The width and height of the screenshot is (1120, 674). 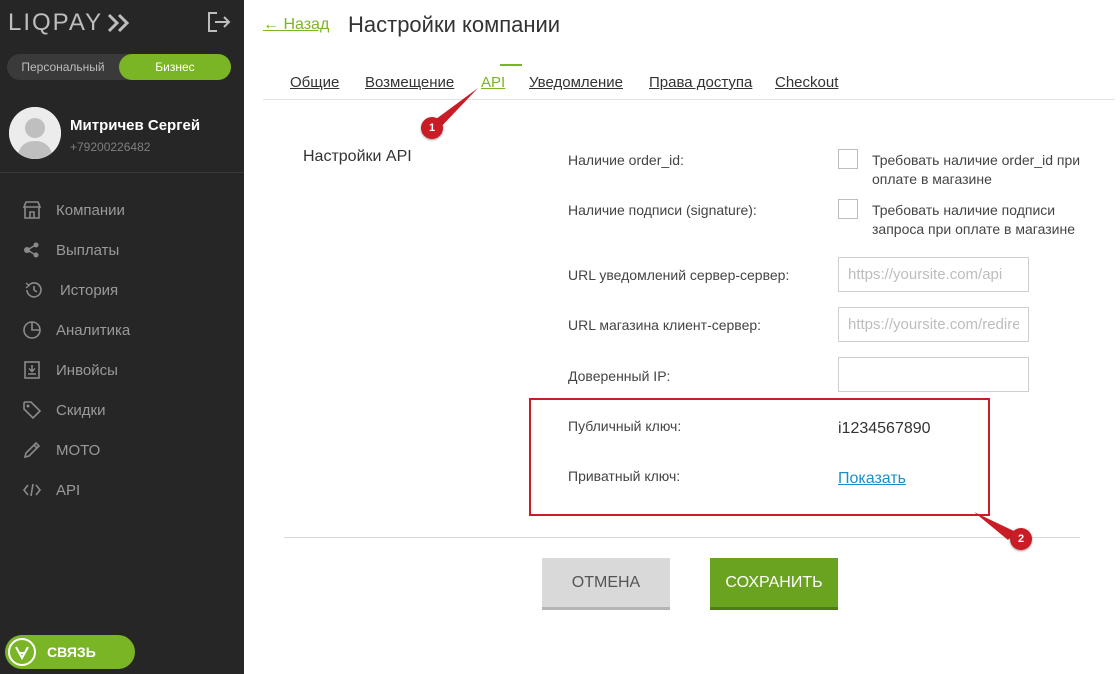 I want to click on page-title: Настройки компании, so click(x=454, y=24).